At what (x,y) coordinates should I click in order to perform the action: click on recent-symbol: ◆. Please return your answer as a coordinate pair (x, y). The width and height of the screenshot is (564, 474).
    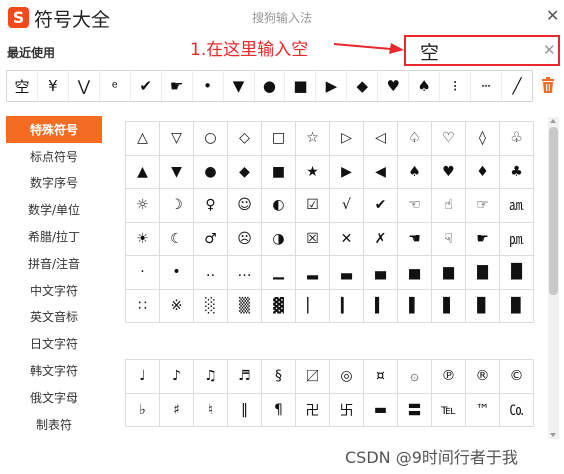
    Looking at the image, I should click on (363, 86).